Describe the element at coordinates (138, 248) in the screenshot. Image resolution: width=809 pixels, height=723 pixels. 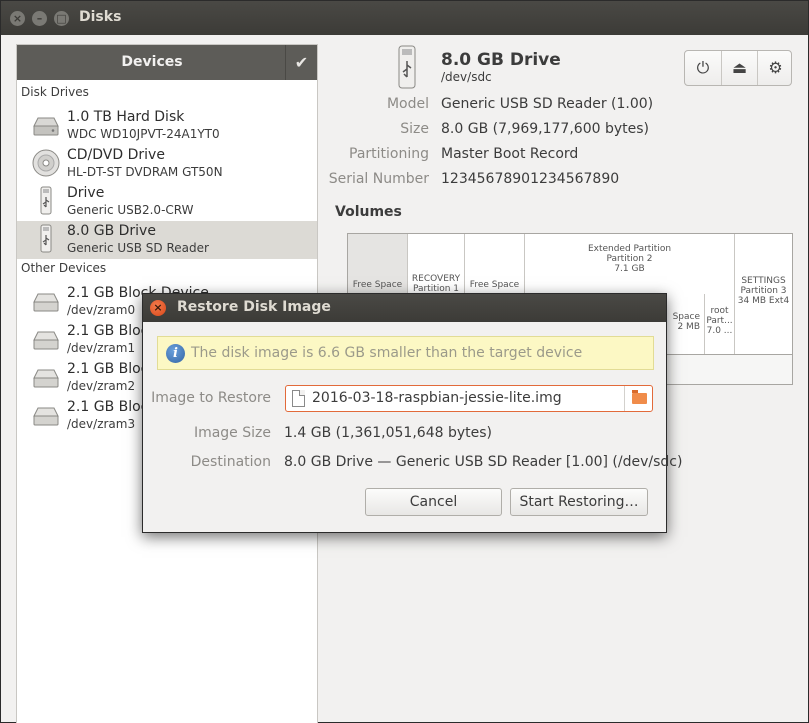
I see `device-subtitle: Generic USB SD Reader` at that location.